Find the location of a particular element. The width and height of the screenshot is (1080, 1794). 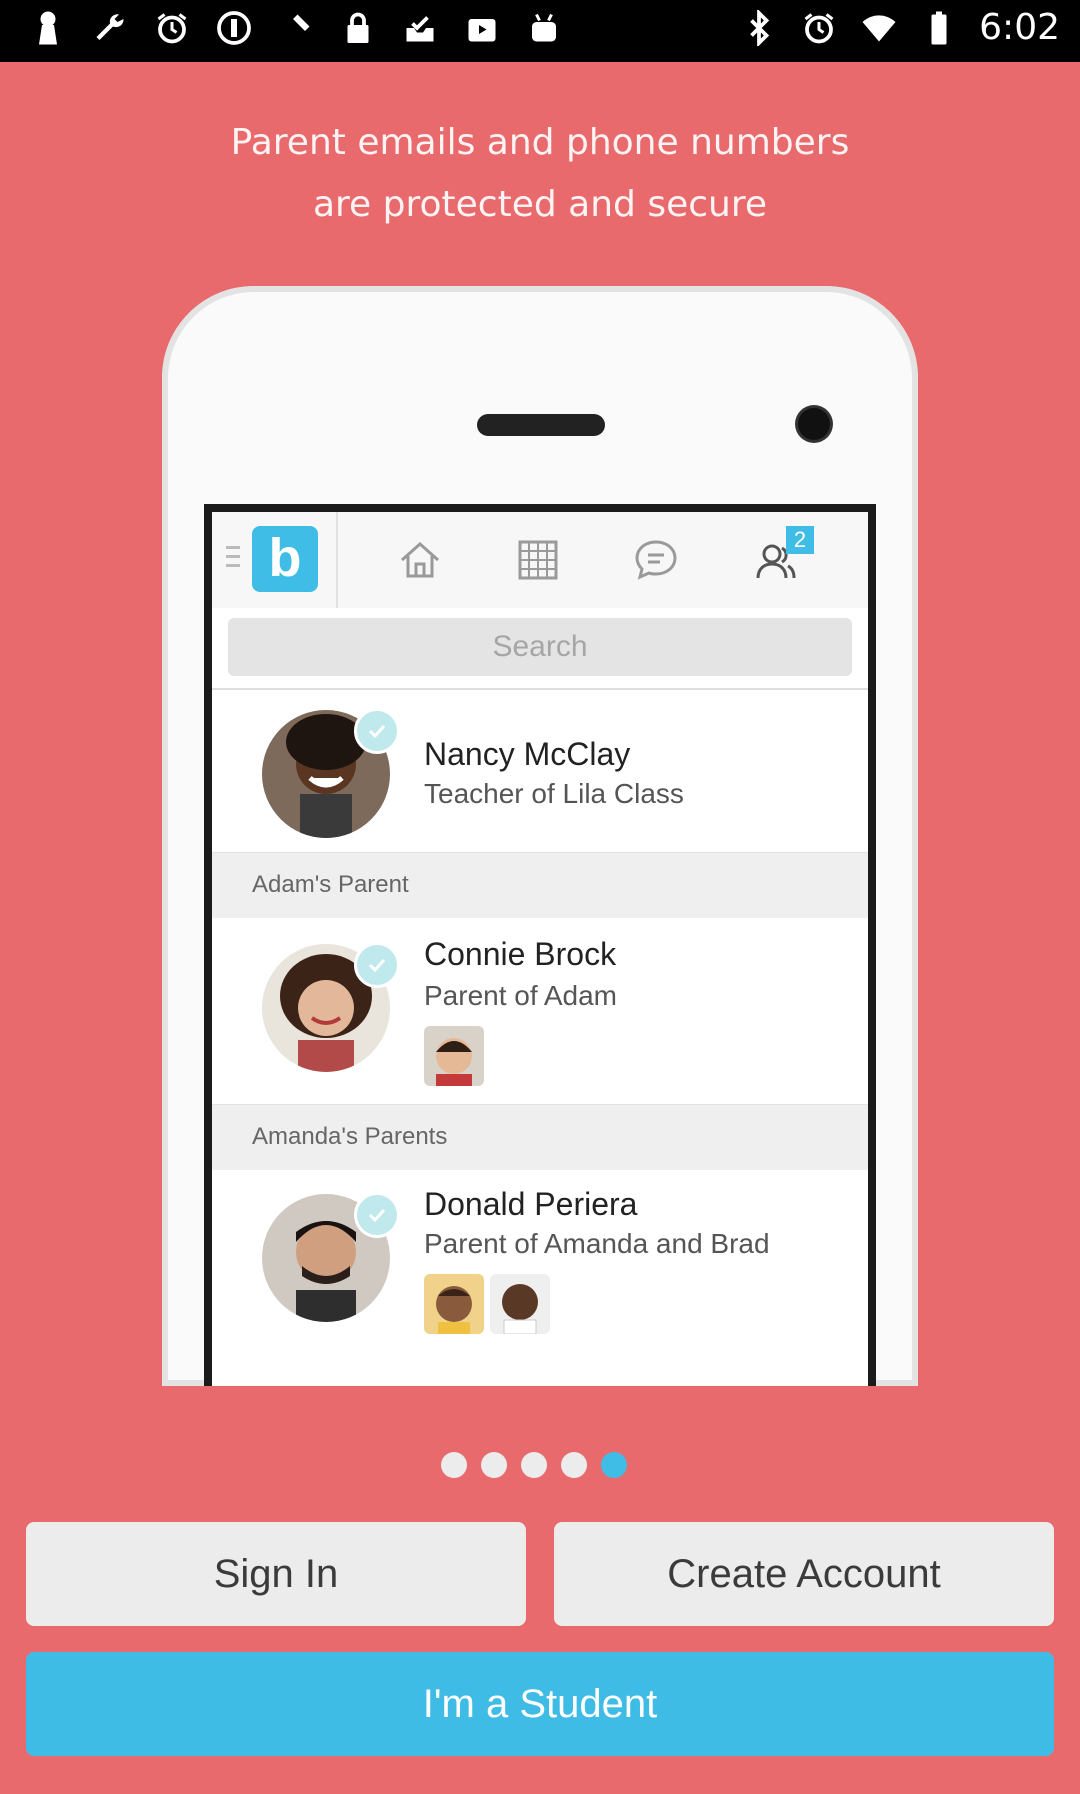

menu-icon is located at coordinates (233, 558).